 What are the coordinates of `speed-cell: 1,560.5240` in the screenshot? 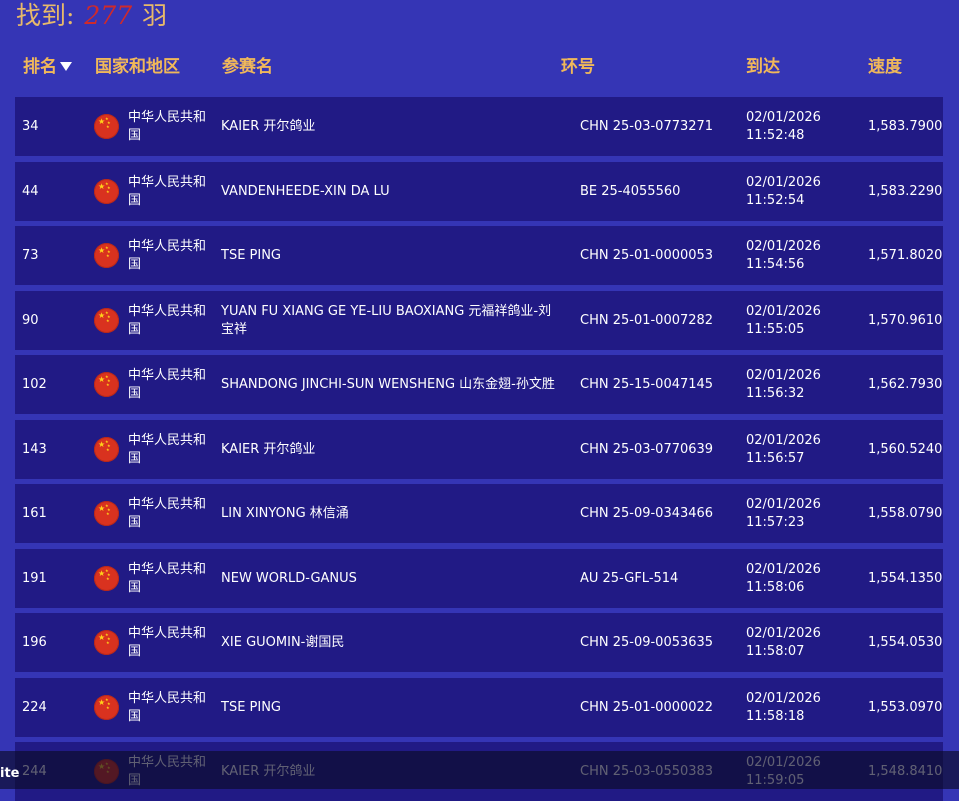 It's located at (905, 449).